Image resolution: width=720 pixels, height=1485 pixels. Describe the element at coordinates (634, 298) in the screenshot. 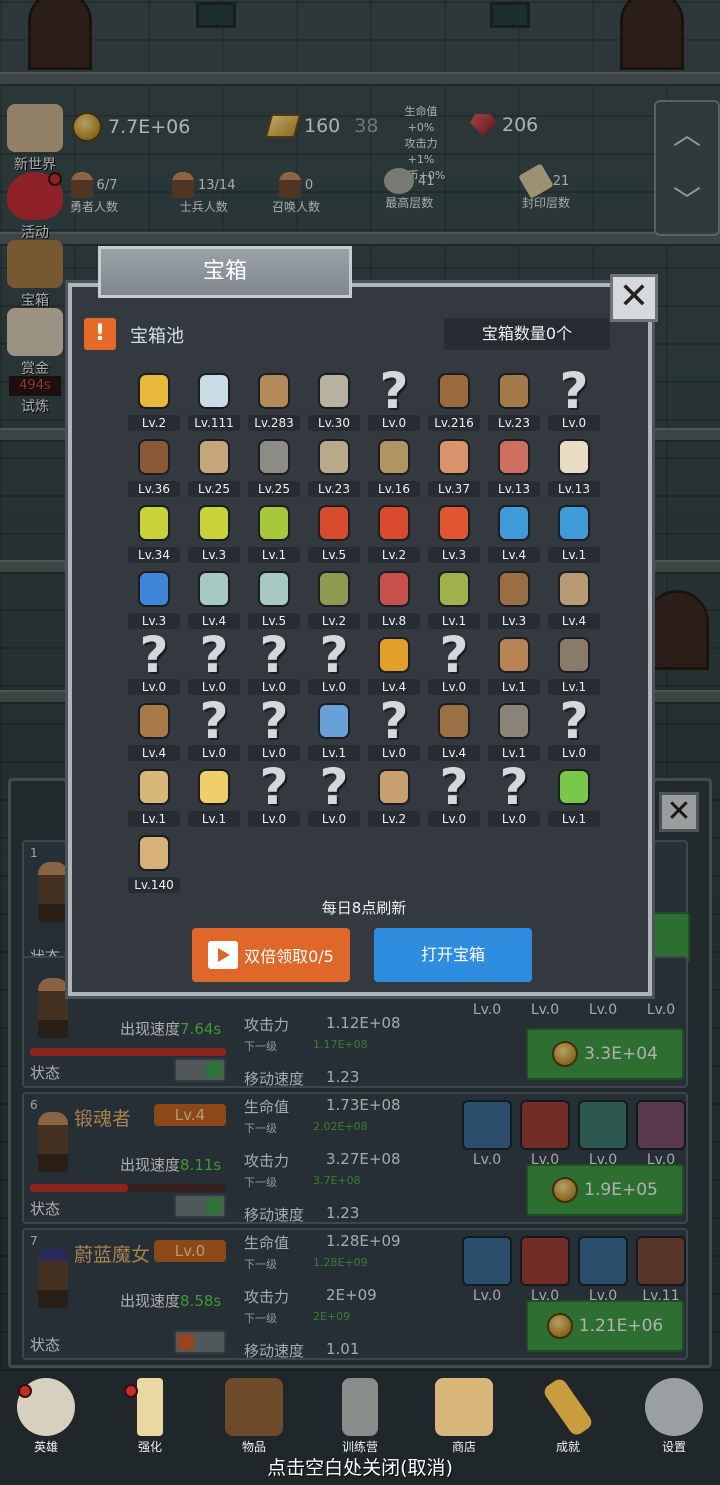

I see `modal-close-button: ✕` at that location.